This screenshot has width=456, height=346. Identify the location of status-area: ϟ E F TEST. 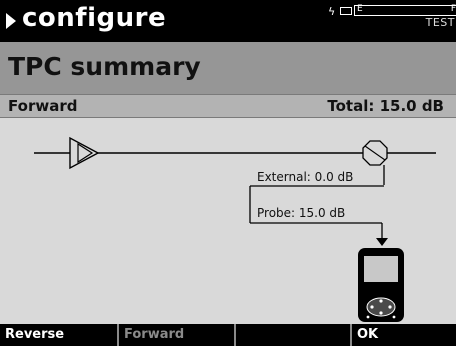
(381, 21).